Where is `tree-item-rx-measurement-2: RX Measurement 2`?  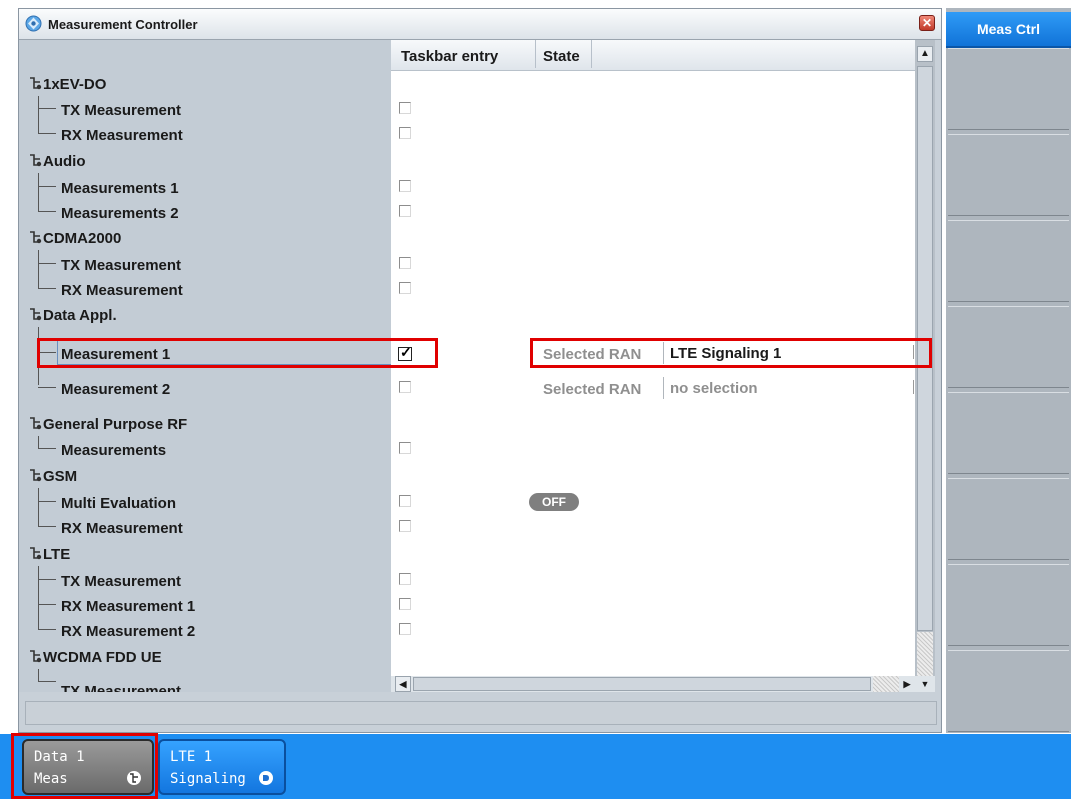 tree-item-rx-measurement-2: RX Measurement 2 is located at coordinates (467, 629).